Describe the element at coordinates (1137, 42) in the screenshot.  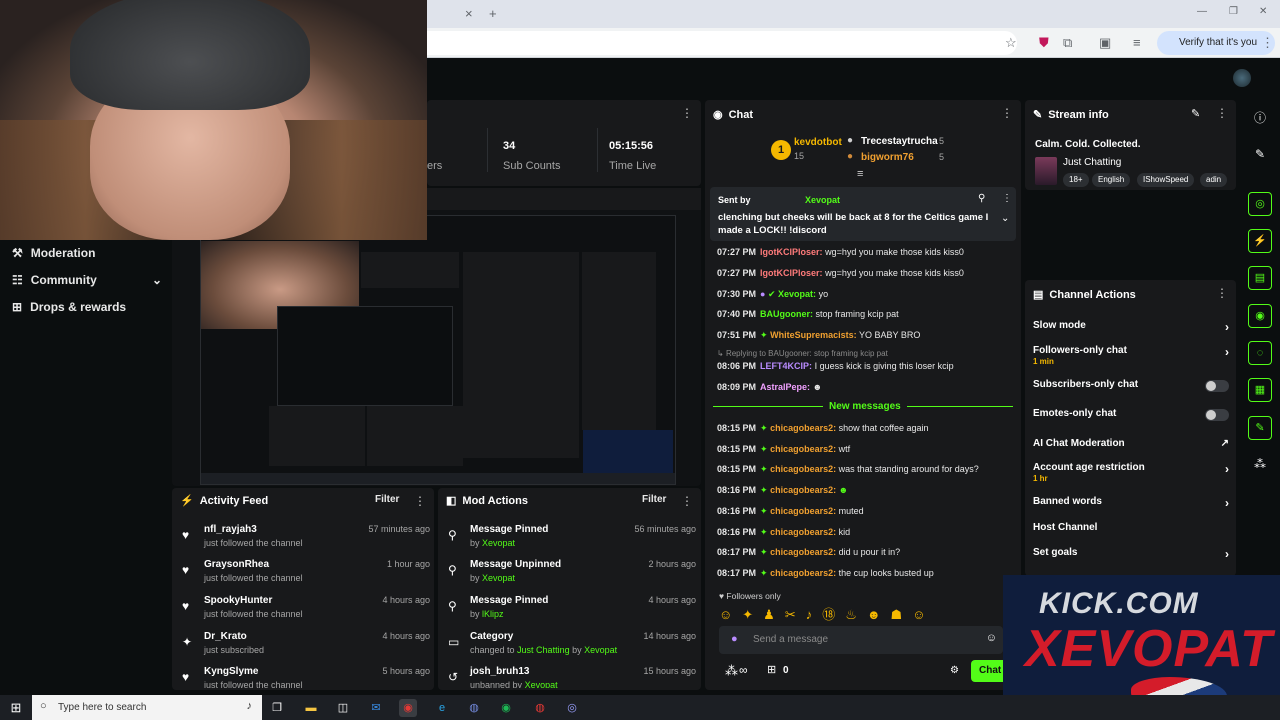
I see `reading-list-icon: ≡` at that location.